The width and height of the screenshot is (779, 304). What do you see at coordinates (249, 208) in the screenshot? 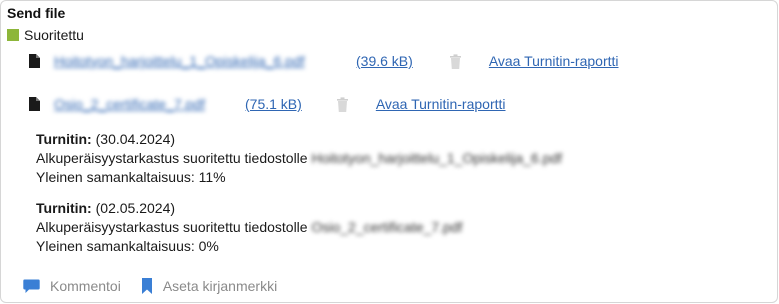
I see `turnitin-header: Turnitin: (02.05.2024)` at bounding box center [249, 208].